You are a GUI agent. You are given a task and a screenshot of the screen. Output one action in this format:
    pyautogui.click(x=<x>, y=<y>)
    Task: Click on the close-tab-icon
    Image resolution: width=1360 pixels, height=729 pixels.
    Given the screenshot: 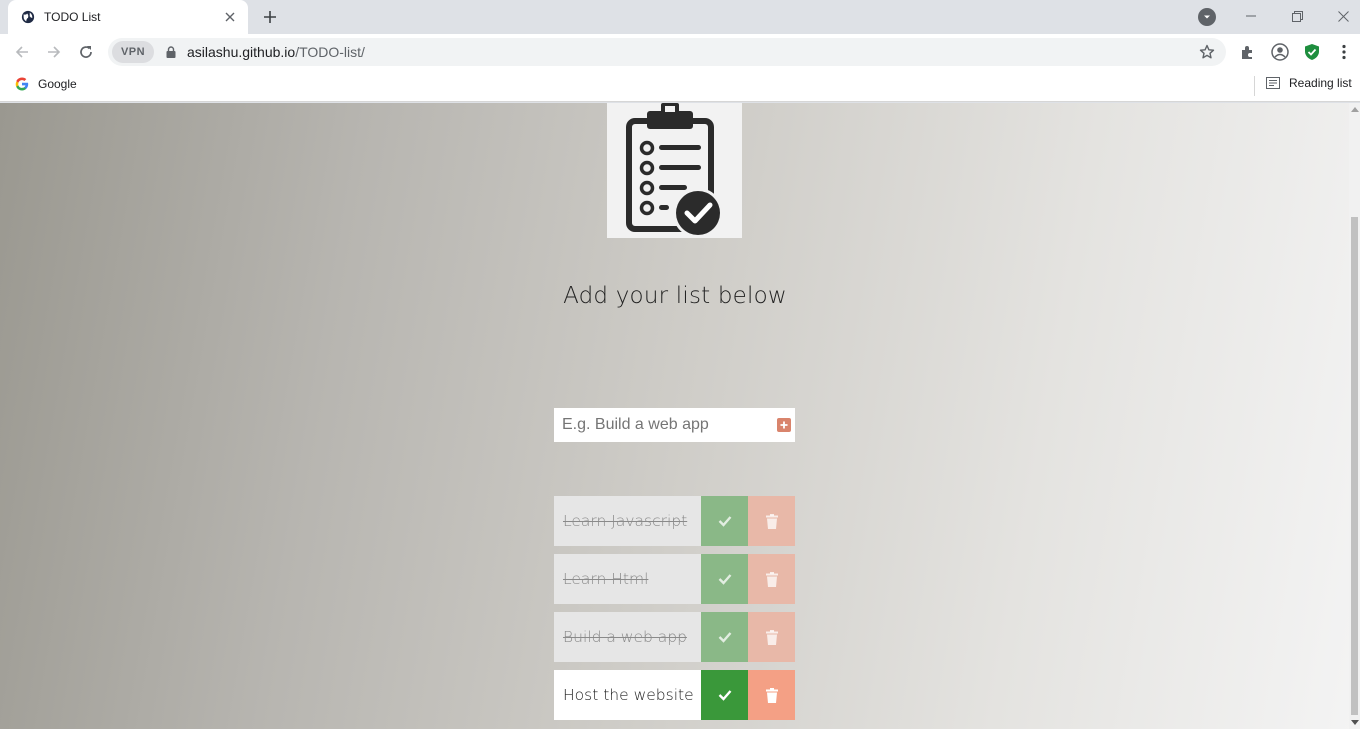 What is the action you would take?
    pyautogui.click(x=230, y=17)
    